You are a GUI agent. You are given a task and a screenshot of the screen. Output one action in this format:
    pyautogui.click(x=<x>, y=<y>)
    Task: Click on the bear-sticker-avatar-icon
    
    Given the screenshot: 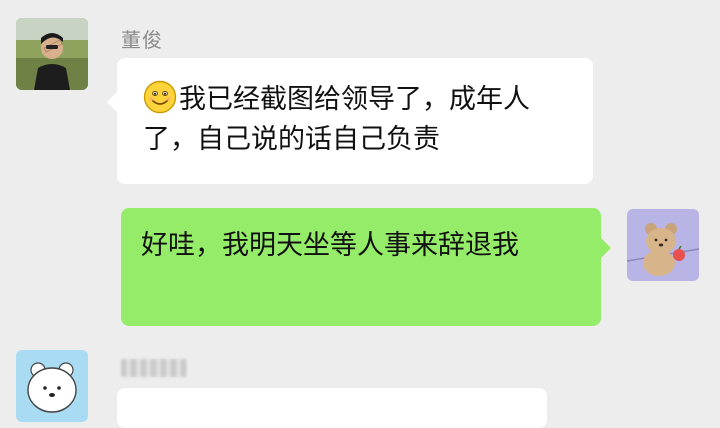 What is the action you would take?
    pyautogui.click(x=663, y=245)
    